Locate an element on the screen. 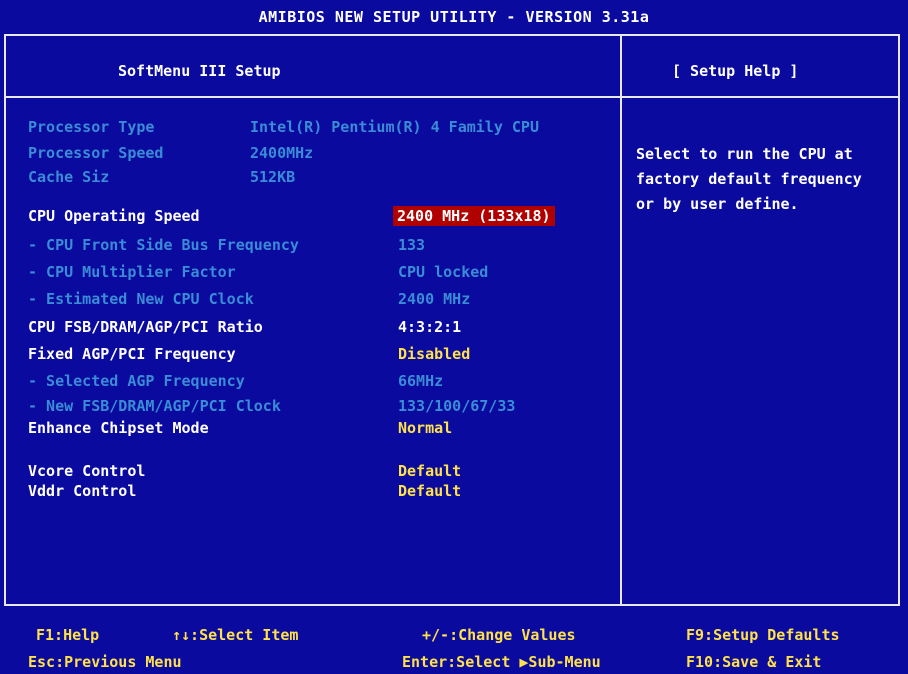  enhance-chipset-mode-value: Normal is located at coordinates (425, 428).